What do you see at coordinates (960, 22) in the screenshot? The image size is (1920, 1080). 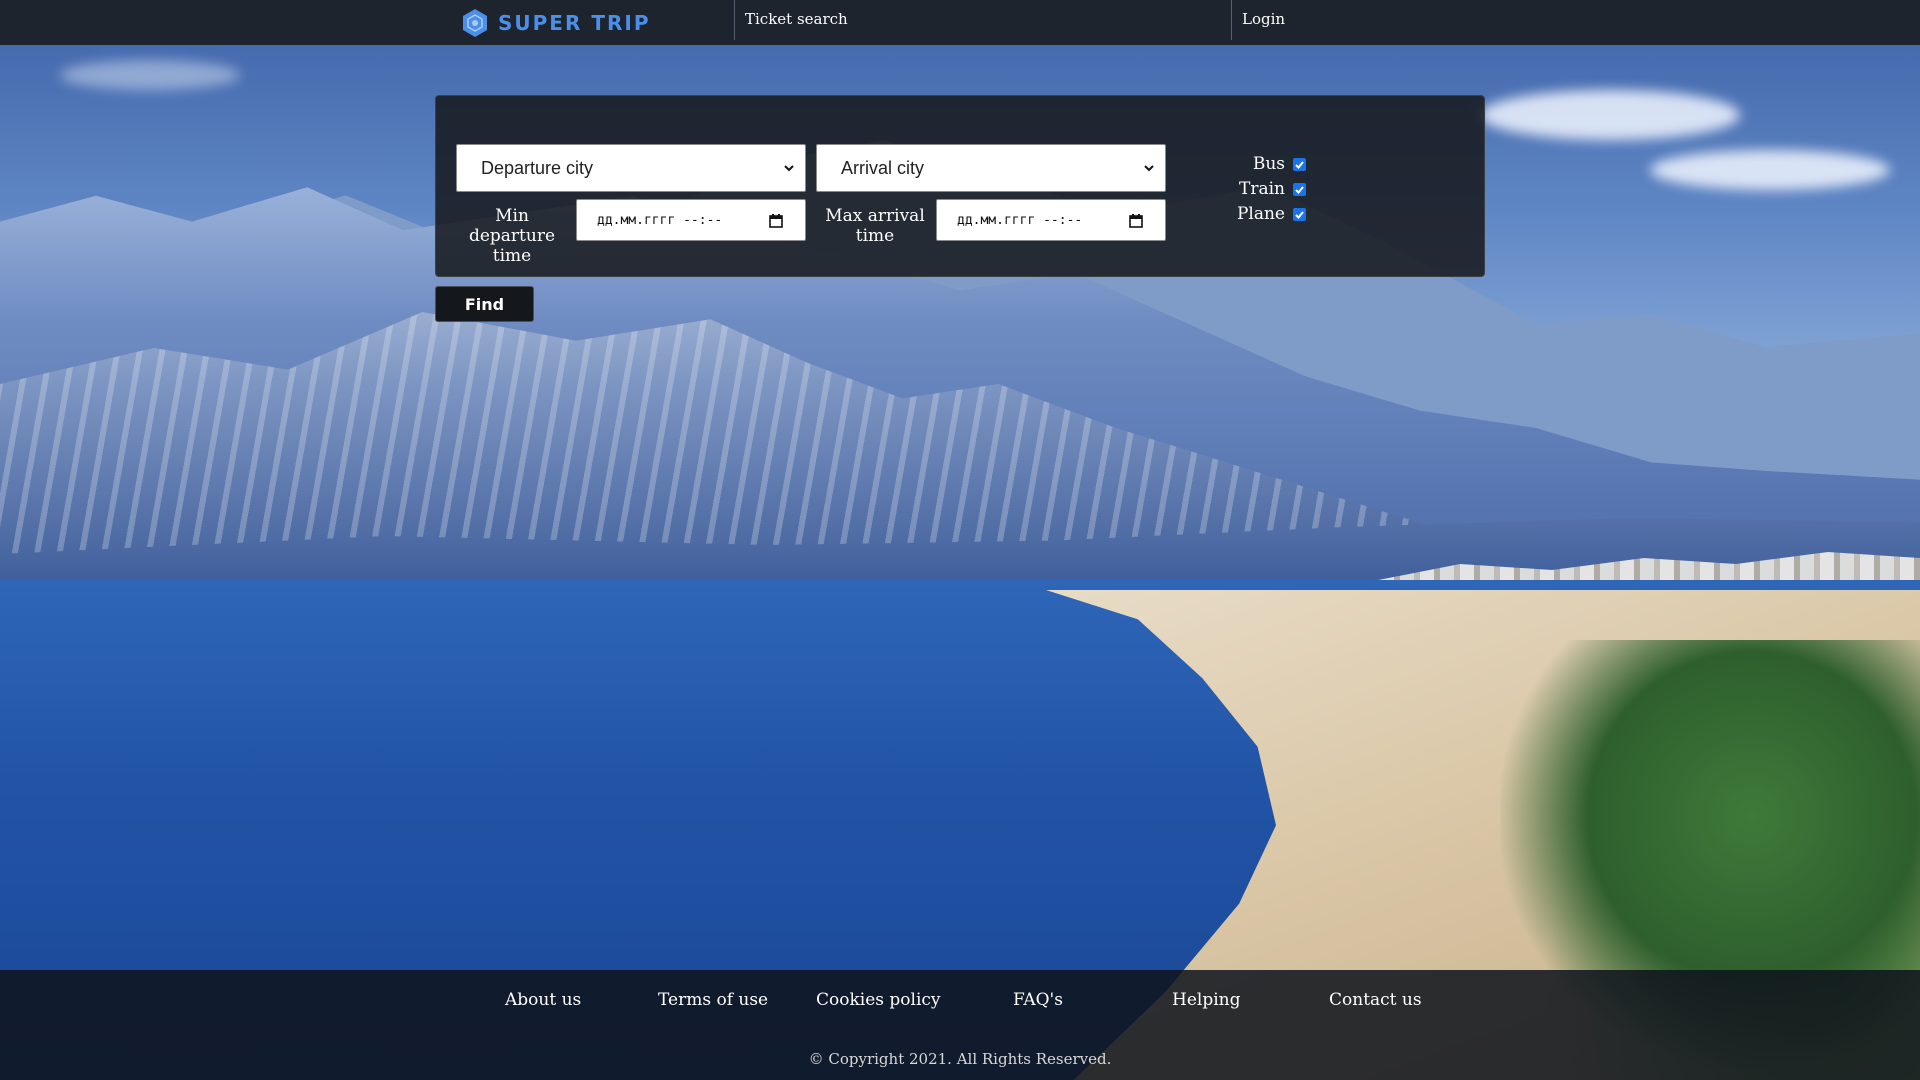 I see `top-nav-bar: SUPER TRIP Ticket search Login` at bounding box center [960, 22].